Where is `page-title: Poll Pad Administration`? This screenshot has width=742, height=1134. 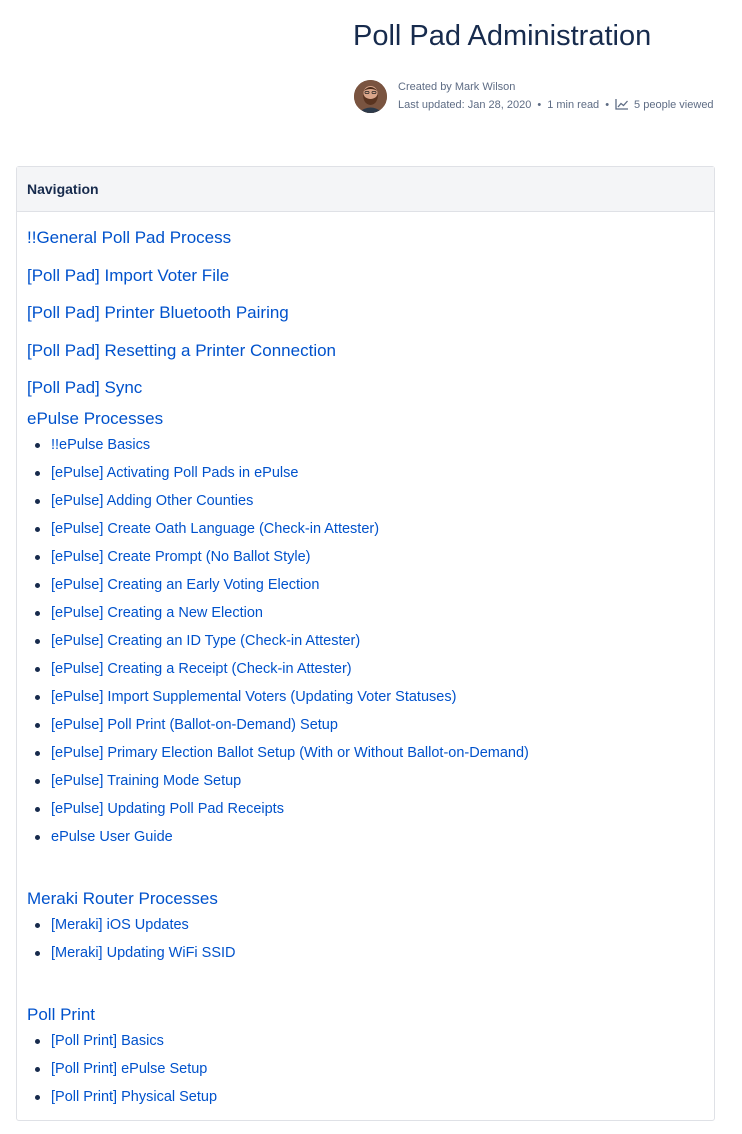
page-title: Poll Pad Administration is located at coordinates (502, 36).